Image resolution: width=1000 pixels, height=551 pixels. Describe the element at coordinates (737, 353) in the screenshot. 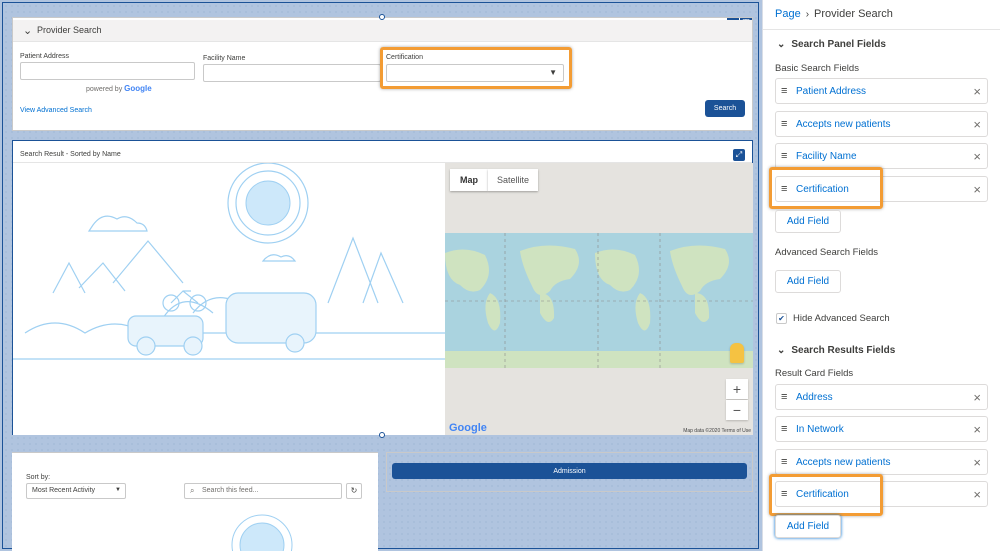

I see `street-view-pegman-icon` at that location.